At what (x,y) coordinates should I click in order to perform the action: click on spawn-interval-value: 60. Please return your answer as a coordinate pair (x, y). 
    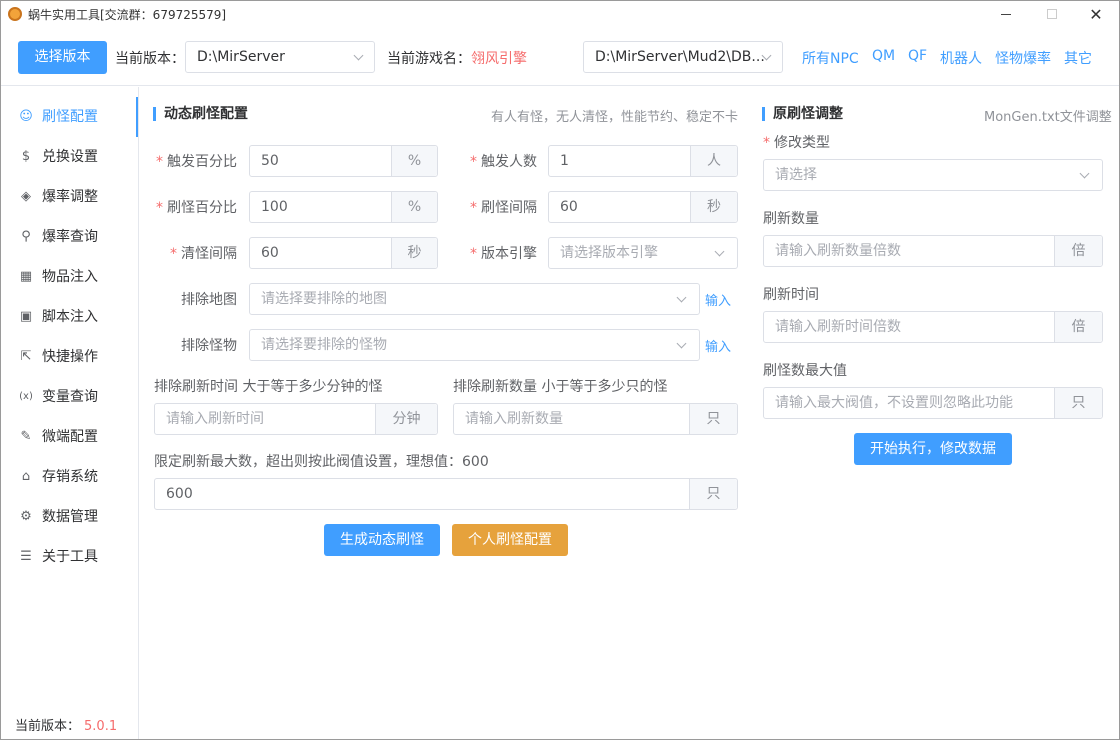
    Looking at the image, I should click on (569, 207).